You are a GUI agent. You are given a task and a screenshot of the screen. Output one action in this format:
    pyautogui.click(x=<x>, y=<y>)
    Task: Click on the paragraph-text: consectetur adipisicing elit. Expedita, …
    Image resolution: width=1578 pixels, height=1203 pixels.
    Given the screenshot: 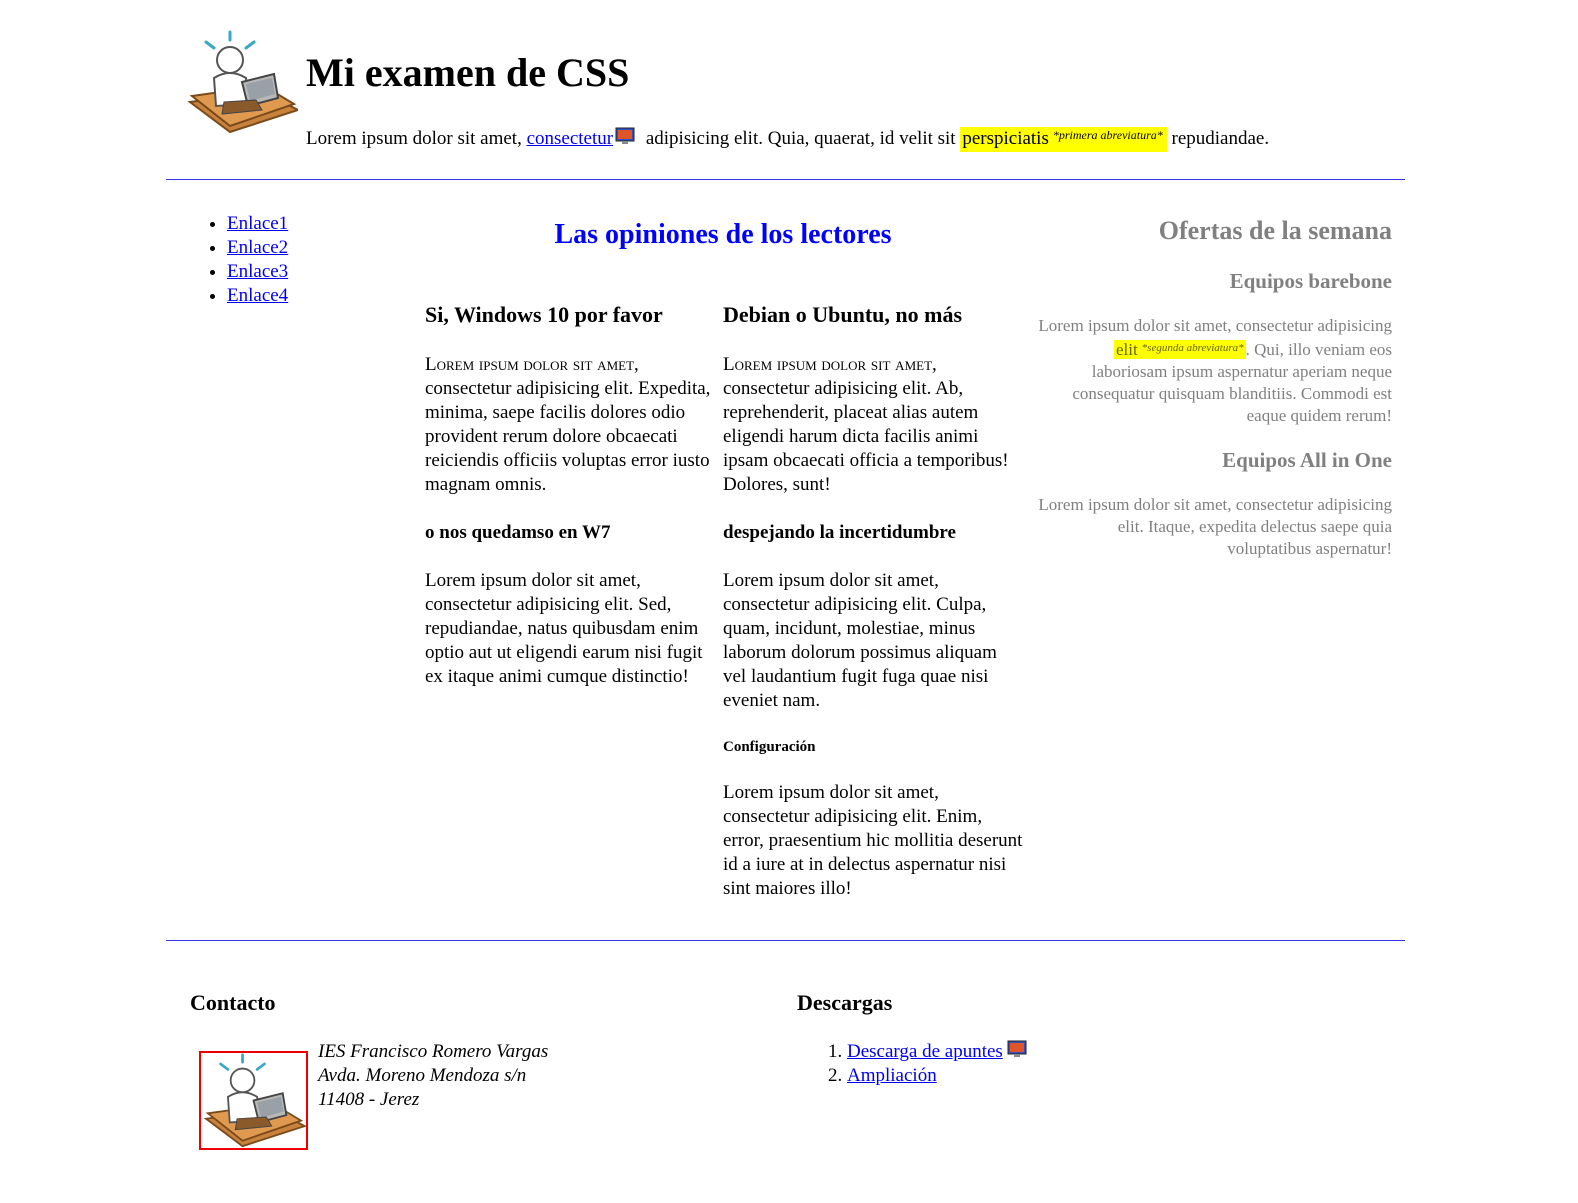 What is the action you would take?
    pyautogui.click(x=568, y=436)
    